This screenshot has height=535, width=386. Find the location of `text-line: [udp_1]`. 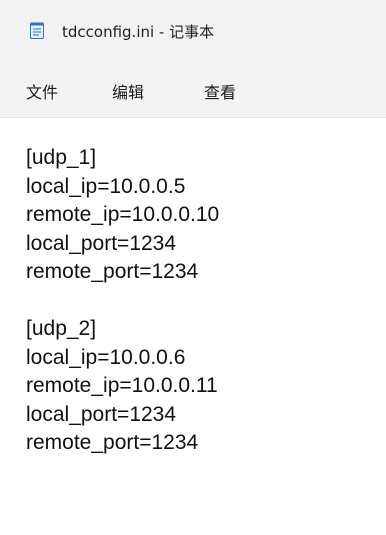

text-line: [udp_1] is located at coordinates (61, 157).